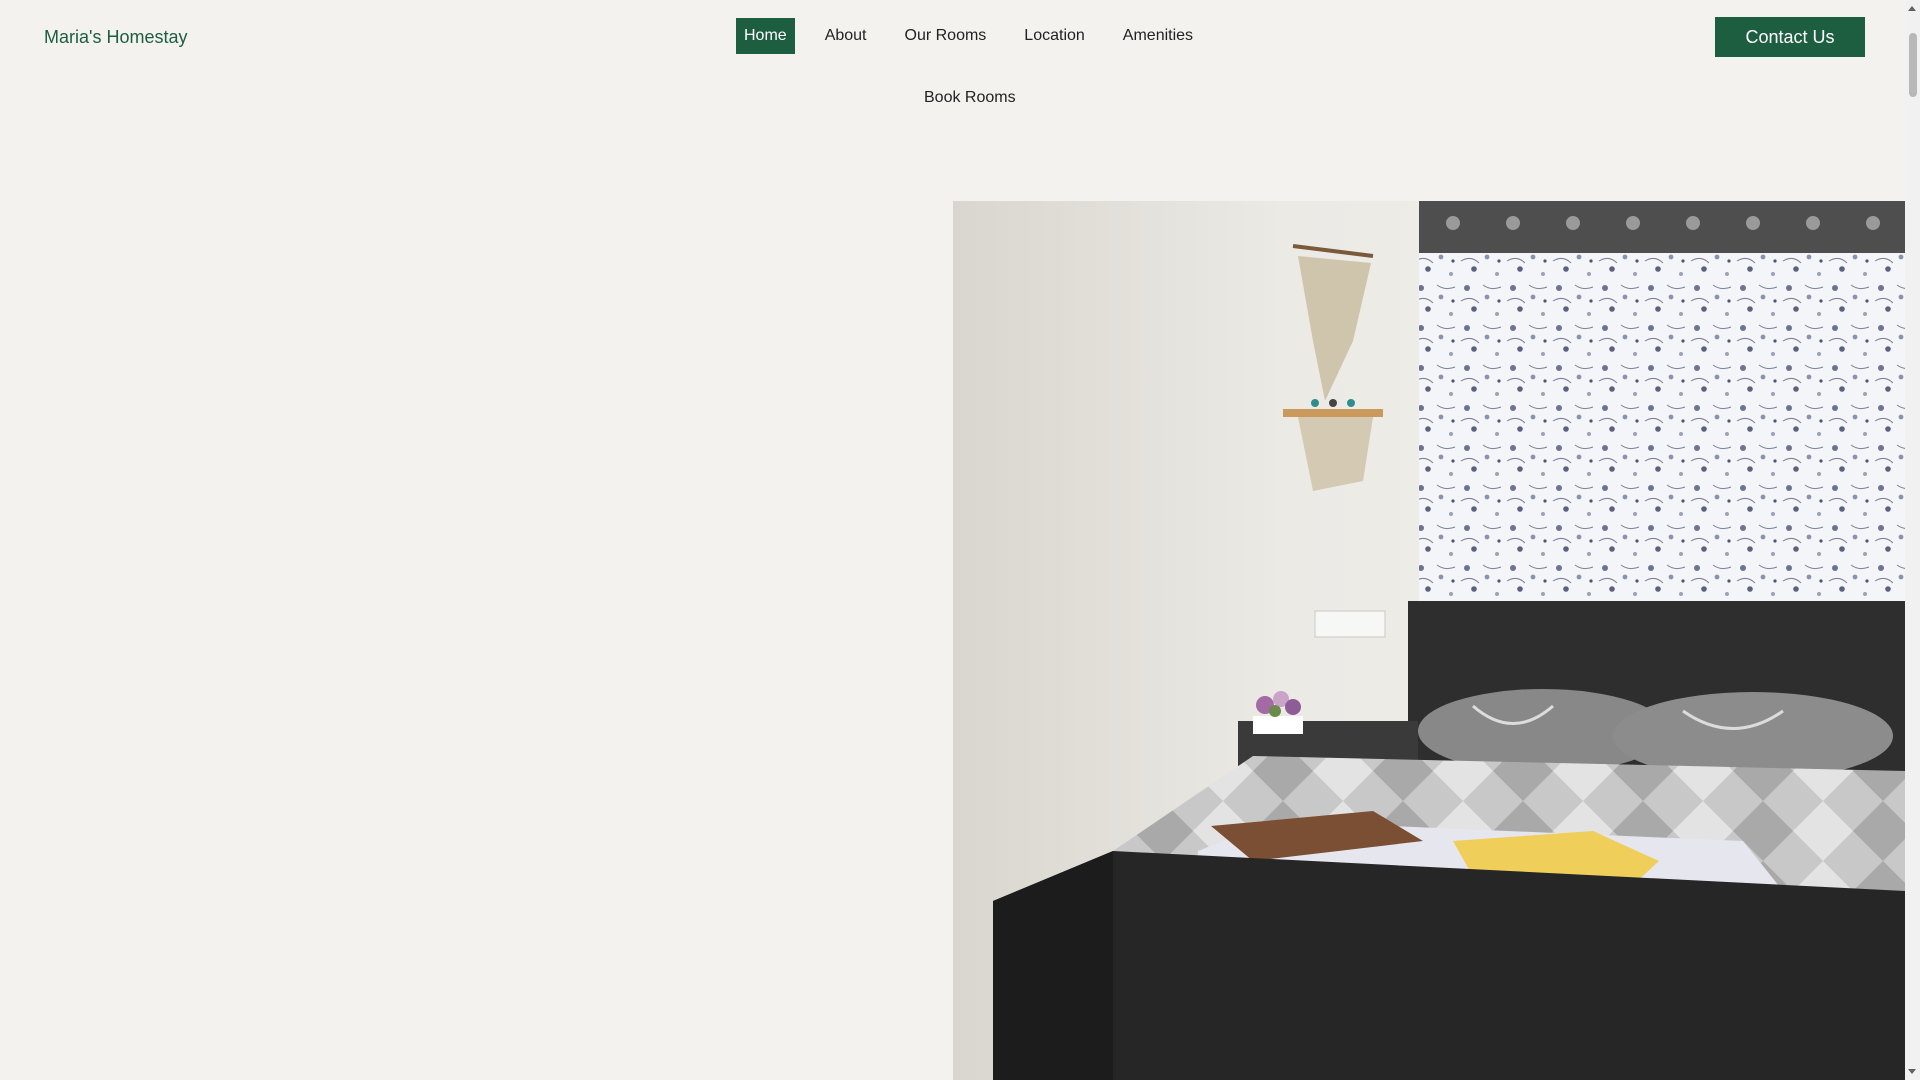  What do you see at coordinates (115, 37) in the screenshot?
I see `site-logo-text: Maria's Homestay` at bounding box center [115, 37].